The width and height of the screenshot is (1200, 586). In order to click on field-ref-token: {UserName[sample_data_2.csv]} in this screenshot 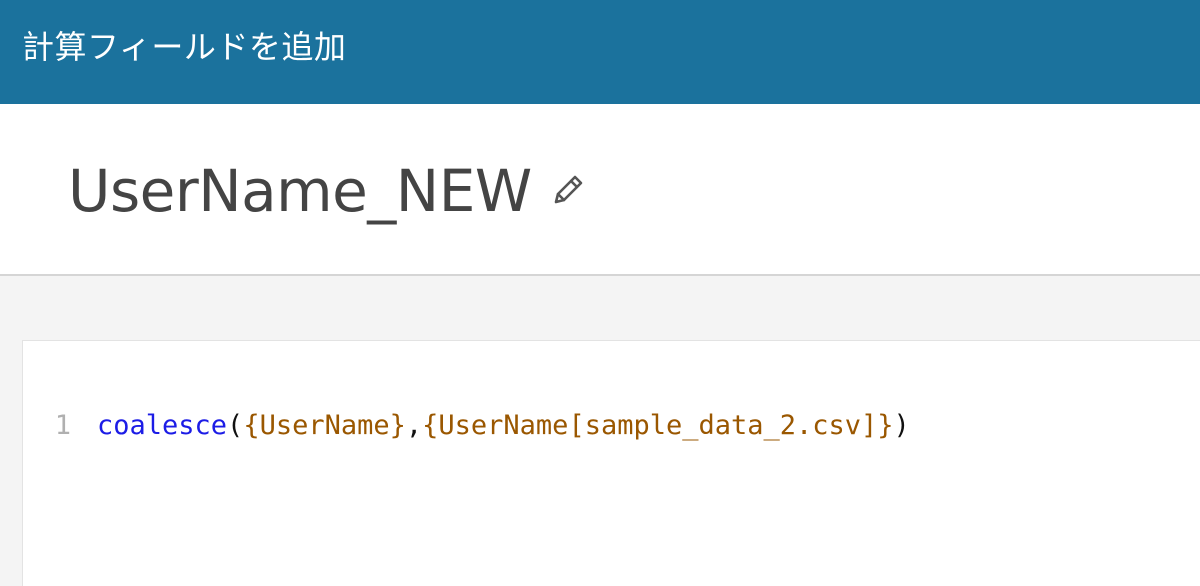, I will do `click(658, 425)`.